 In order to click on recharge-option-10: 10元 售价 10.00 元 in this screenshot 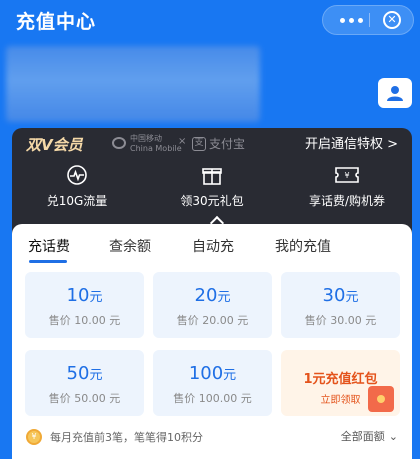, I will do `click(84, 305)`.